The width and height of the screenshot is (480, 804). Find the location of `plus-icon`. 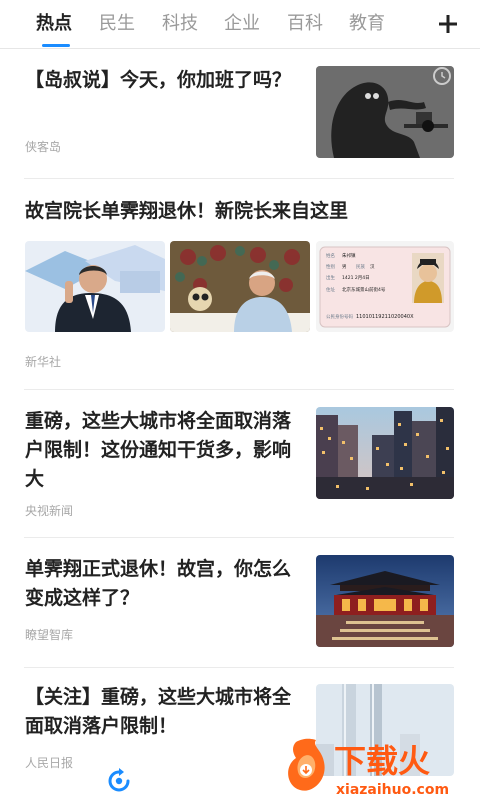

plus-icon is located at coordinates (448, 24).